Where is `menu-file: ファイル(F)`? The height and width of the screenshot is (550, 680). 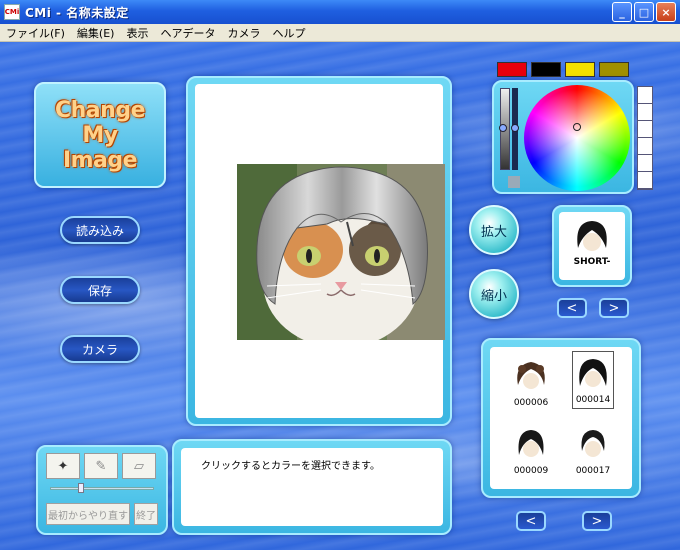
menu-file: ファイル(F) is located at coordinates (35, 33).